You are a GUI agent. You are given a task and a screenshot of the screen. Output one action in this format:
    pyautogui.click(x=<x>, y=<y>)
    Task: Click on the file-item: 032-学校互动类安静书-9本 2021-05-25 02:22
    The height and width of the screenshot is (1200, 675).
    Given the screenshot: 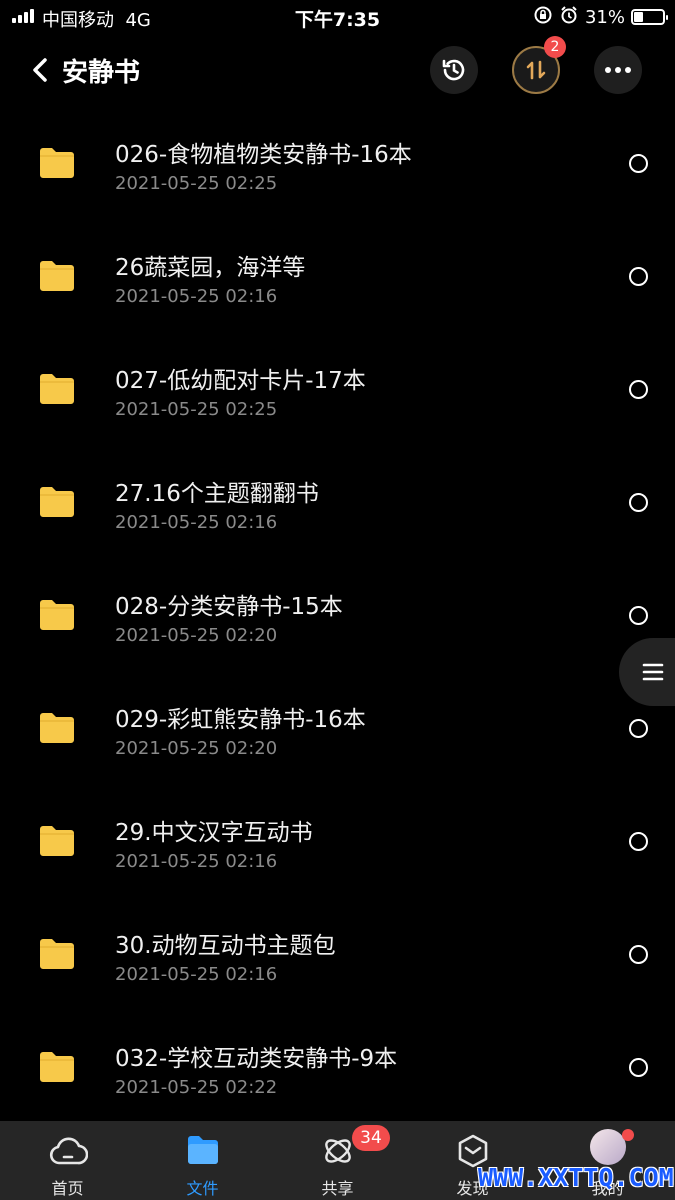 What is the action you would take?
    pyautogui.click(x=337, y=1068)
    